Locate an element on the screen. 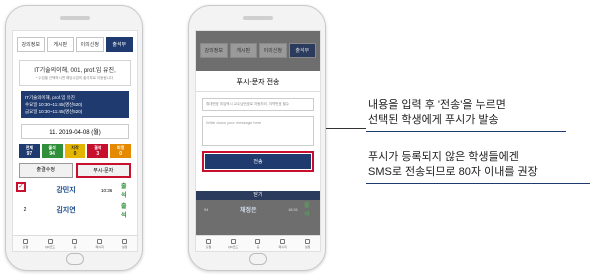 This screenshot has width=600, height=280. course-title: IT기술의이해, 001, prof.임 유진, is located at coordinates (75, 71).